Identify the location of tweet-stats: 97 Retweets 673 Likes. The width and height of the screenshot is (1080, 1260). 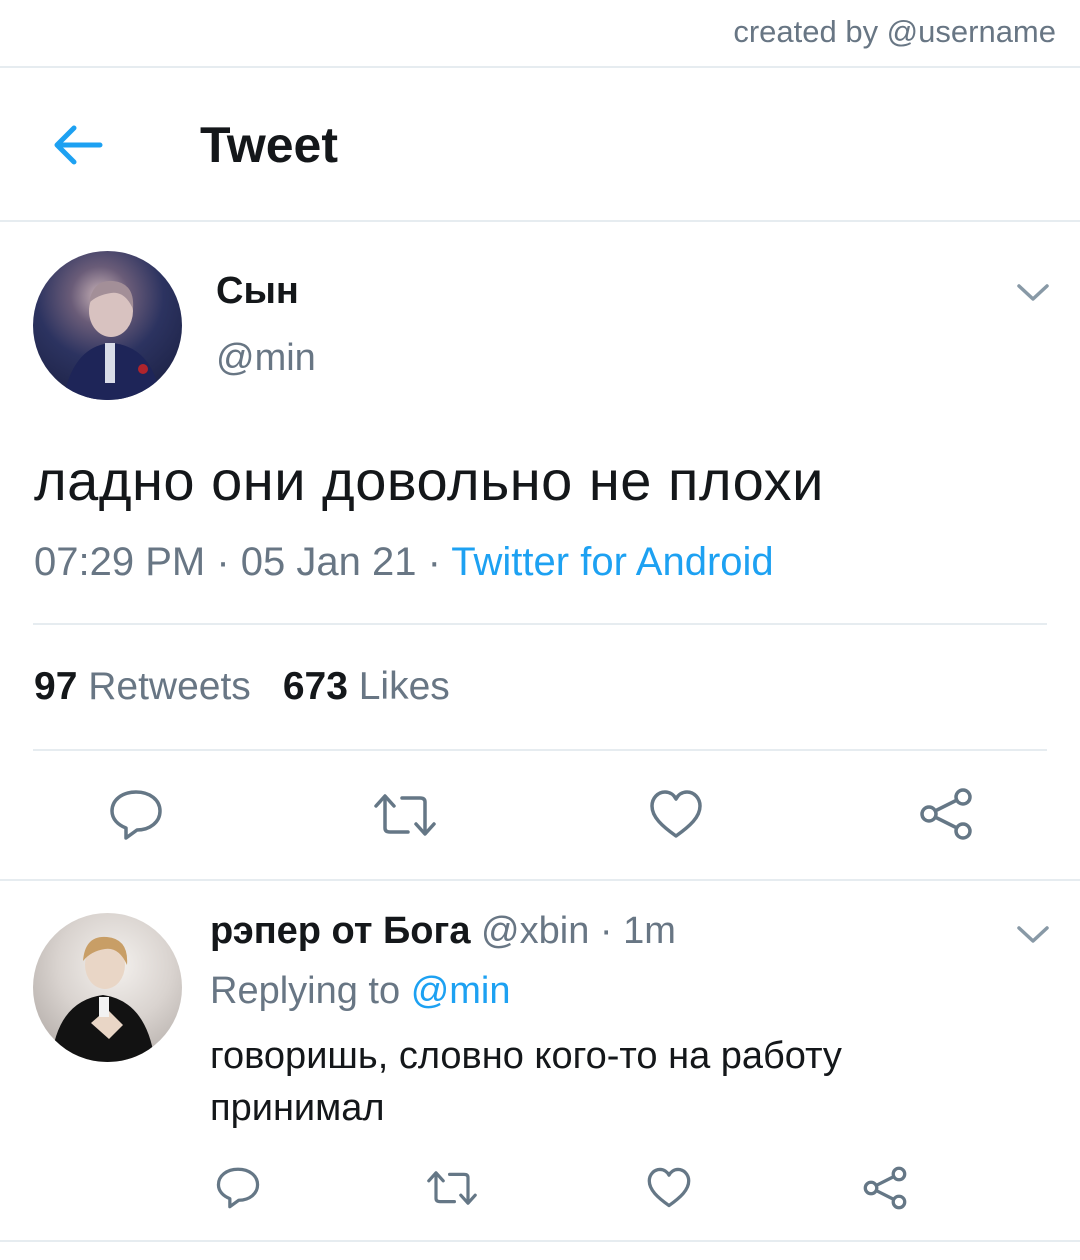
(242, 687).